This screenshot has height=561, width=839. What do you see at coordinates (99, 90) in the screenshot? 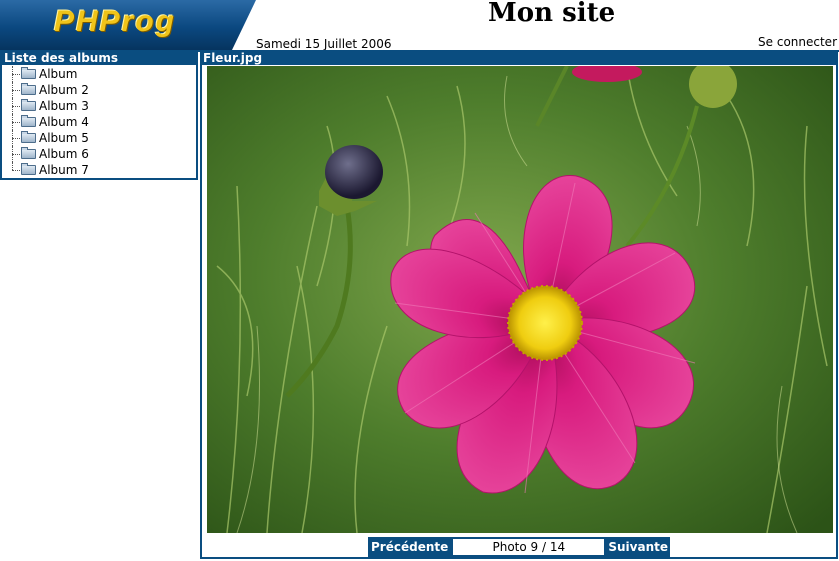
I see `album-tree-item: Album 2` at bounding box center [99, 90].